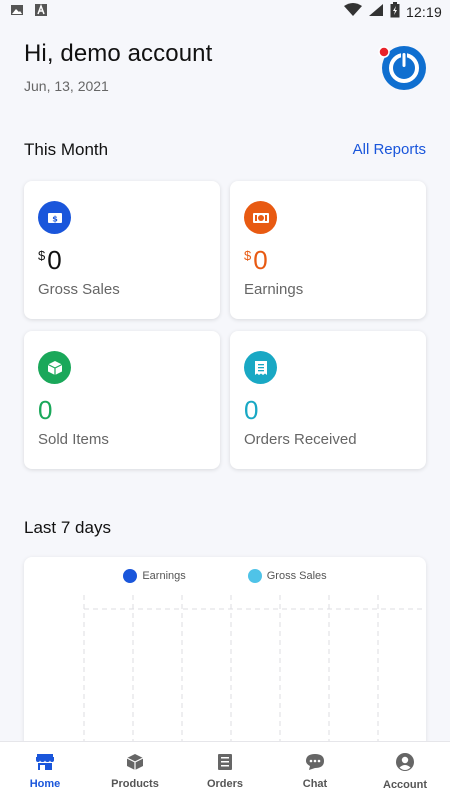 This screenshot has height=800, width=450. Describe the element at coordinates (225, 783) in the screenshot. I see `nav-label: Orders` at that location.